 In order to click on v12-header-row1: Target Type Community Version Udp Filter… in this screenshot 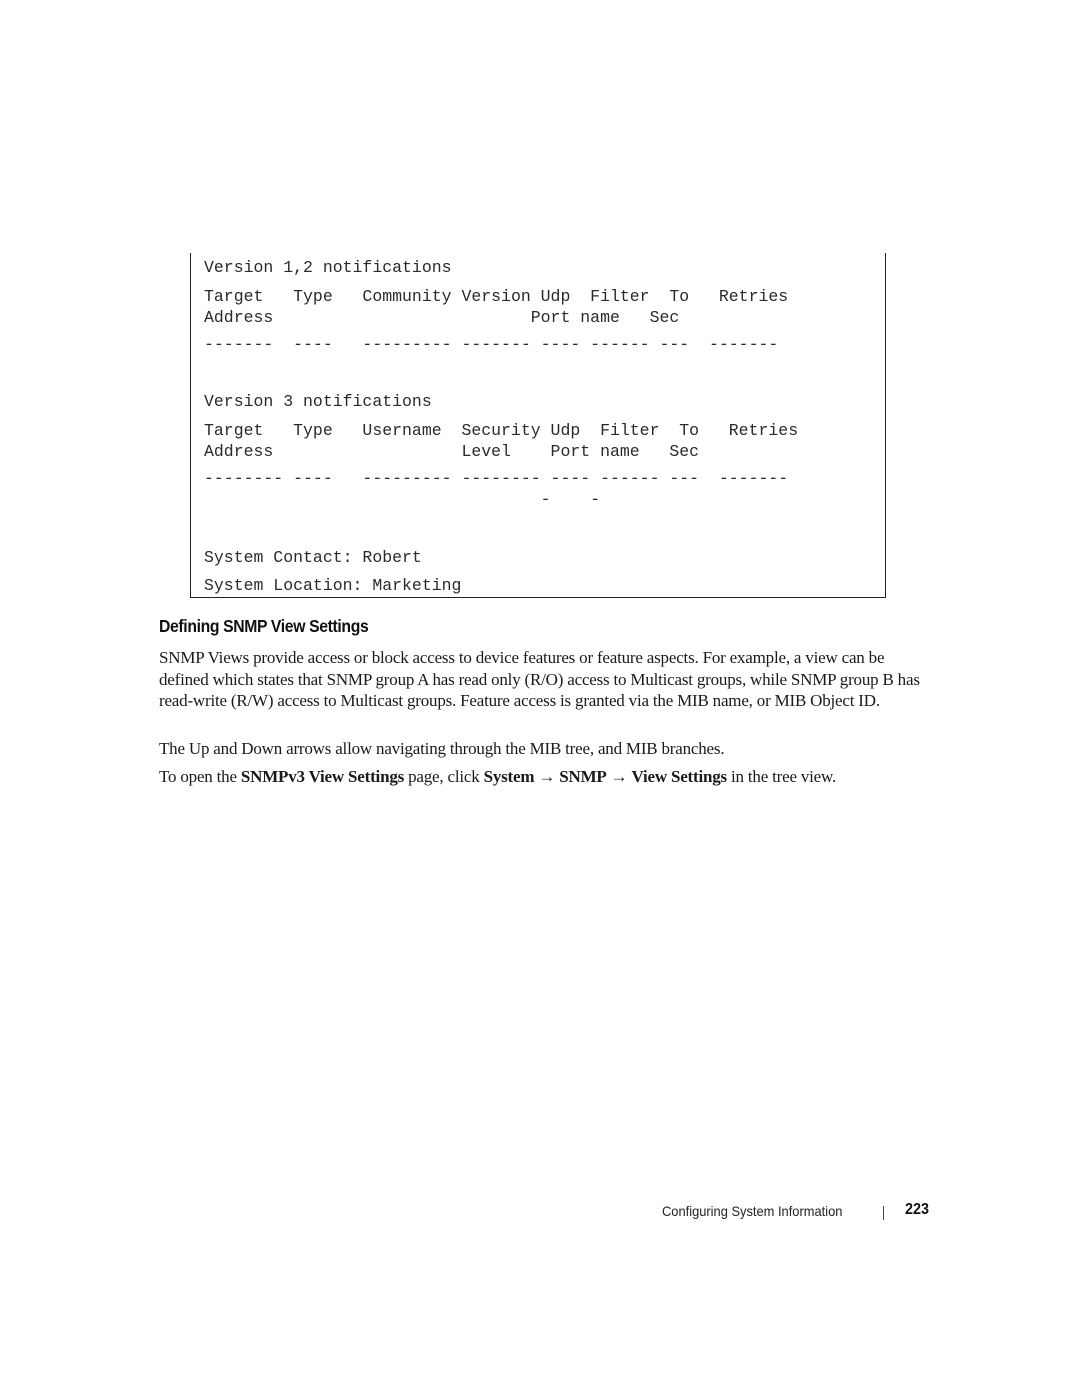, I will do `click(496, 296)`.